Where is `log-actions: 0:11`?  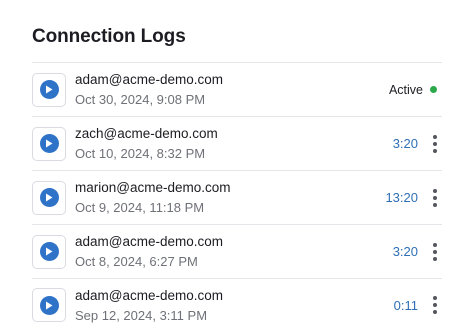
log-actions: 0:11 is located at coordinates (418, 305).